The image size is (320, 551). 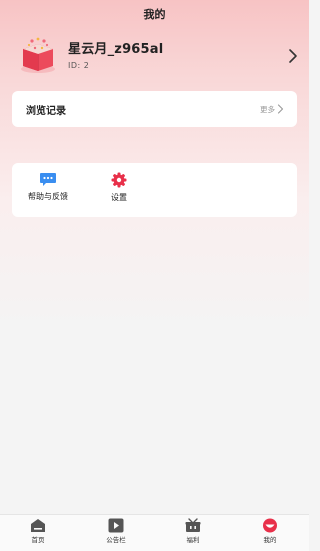 I want to click on tab-home-label: 首页, so click(x=38, y=540).